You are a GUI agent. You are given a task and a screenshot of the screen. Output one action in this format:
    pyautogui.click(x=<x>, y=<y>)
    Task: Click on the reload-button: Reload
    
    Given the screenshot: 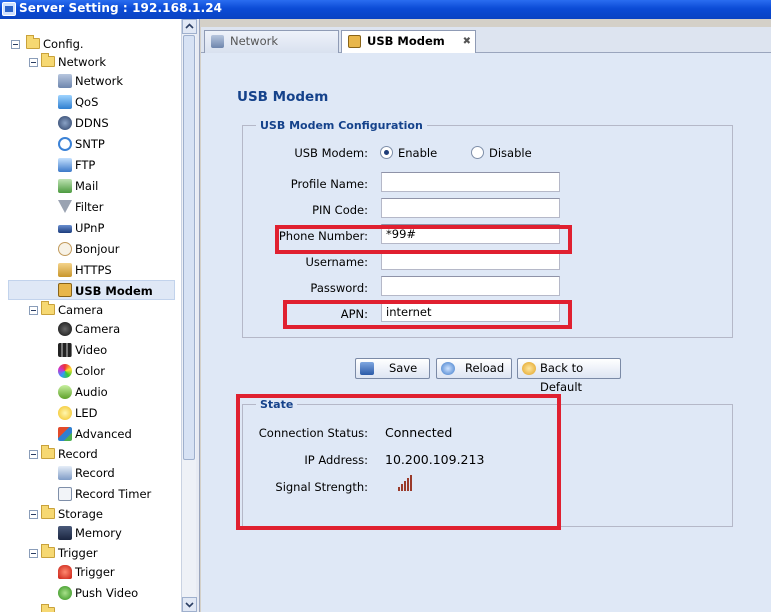 What is the action you would take?
    pyautogui.click(x=474, y=368)
    